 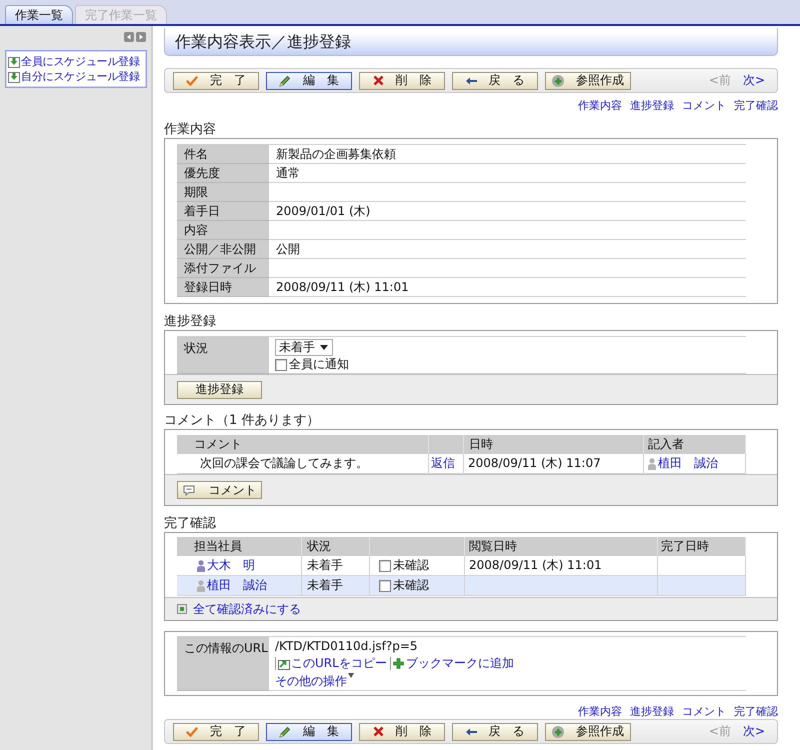 What do you see at coordinates (331, 663) in the screenshot?
I see `copy-url-link: このURLをコピー` at bounding box center [331, 663].